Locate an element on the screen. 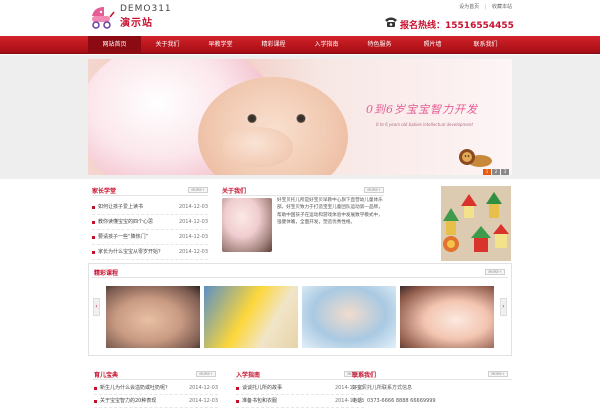  admission-list: 谈谈托儿所的故事 2014-12-03 准备书包和衣服 2014-12-03 is located at coordinates (300, 395).